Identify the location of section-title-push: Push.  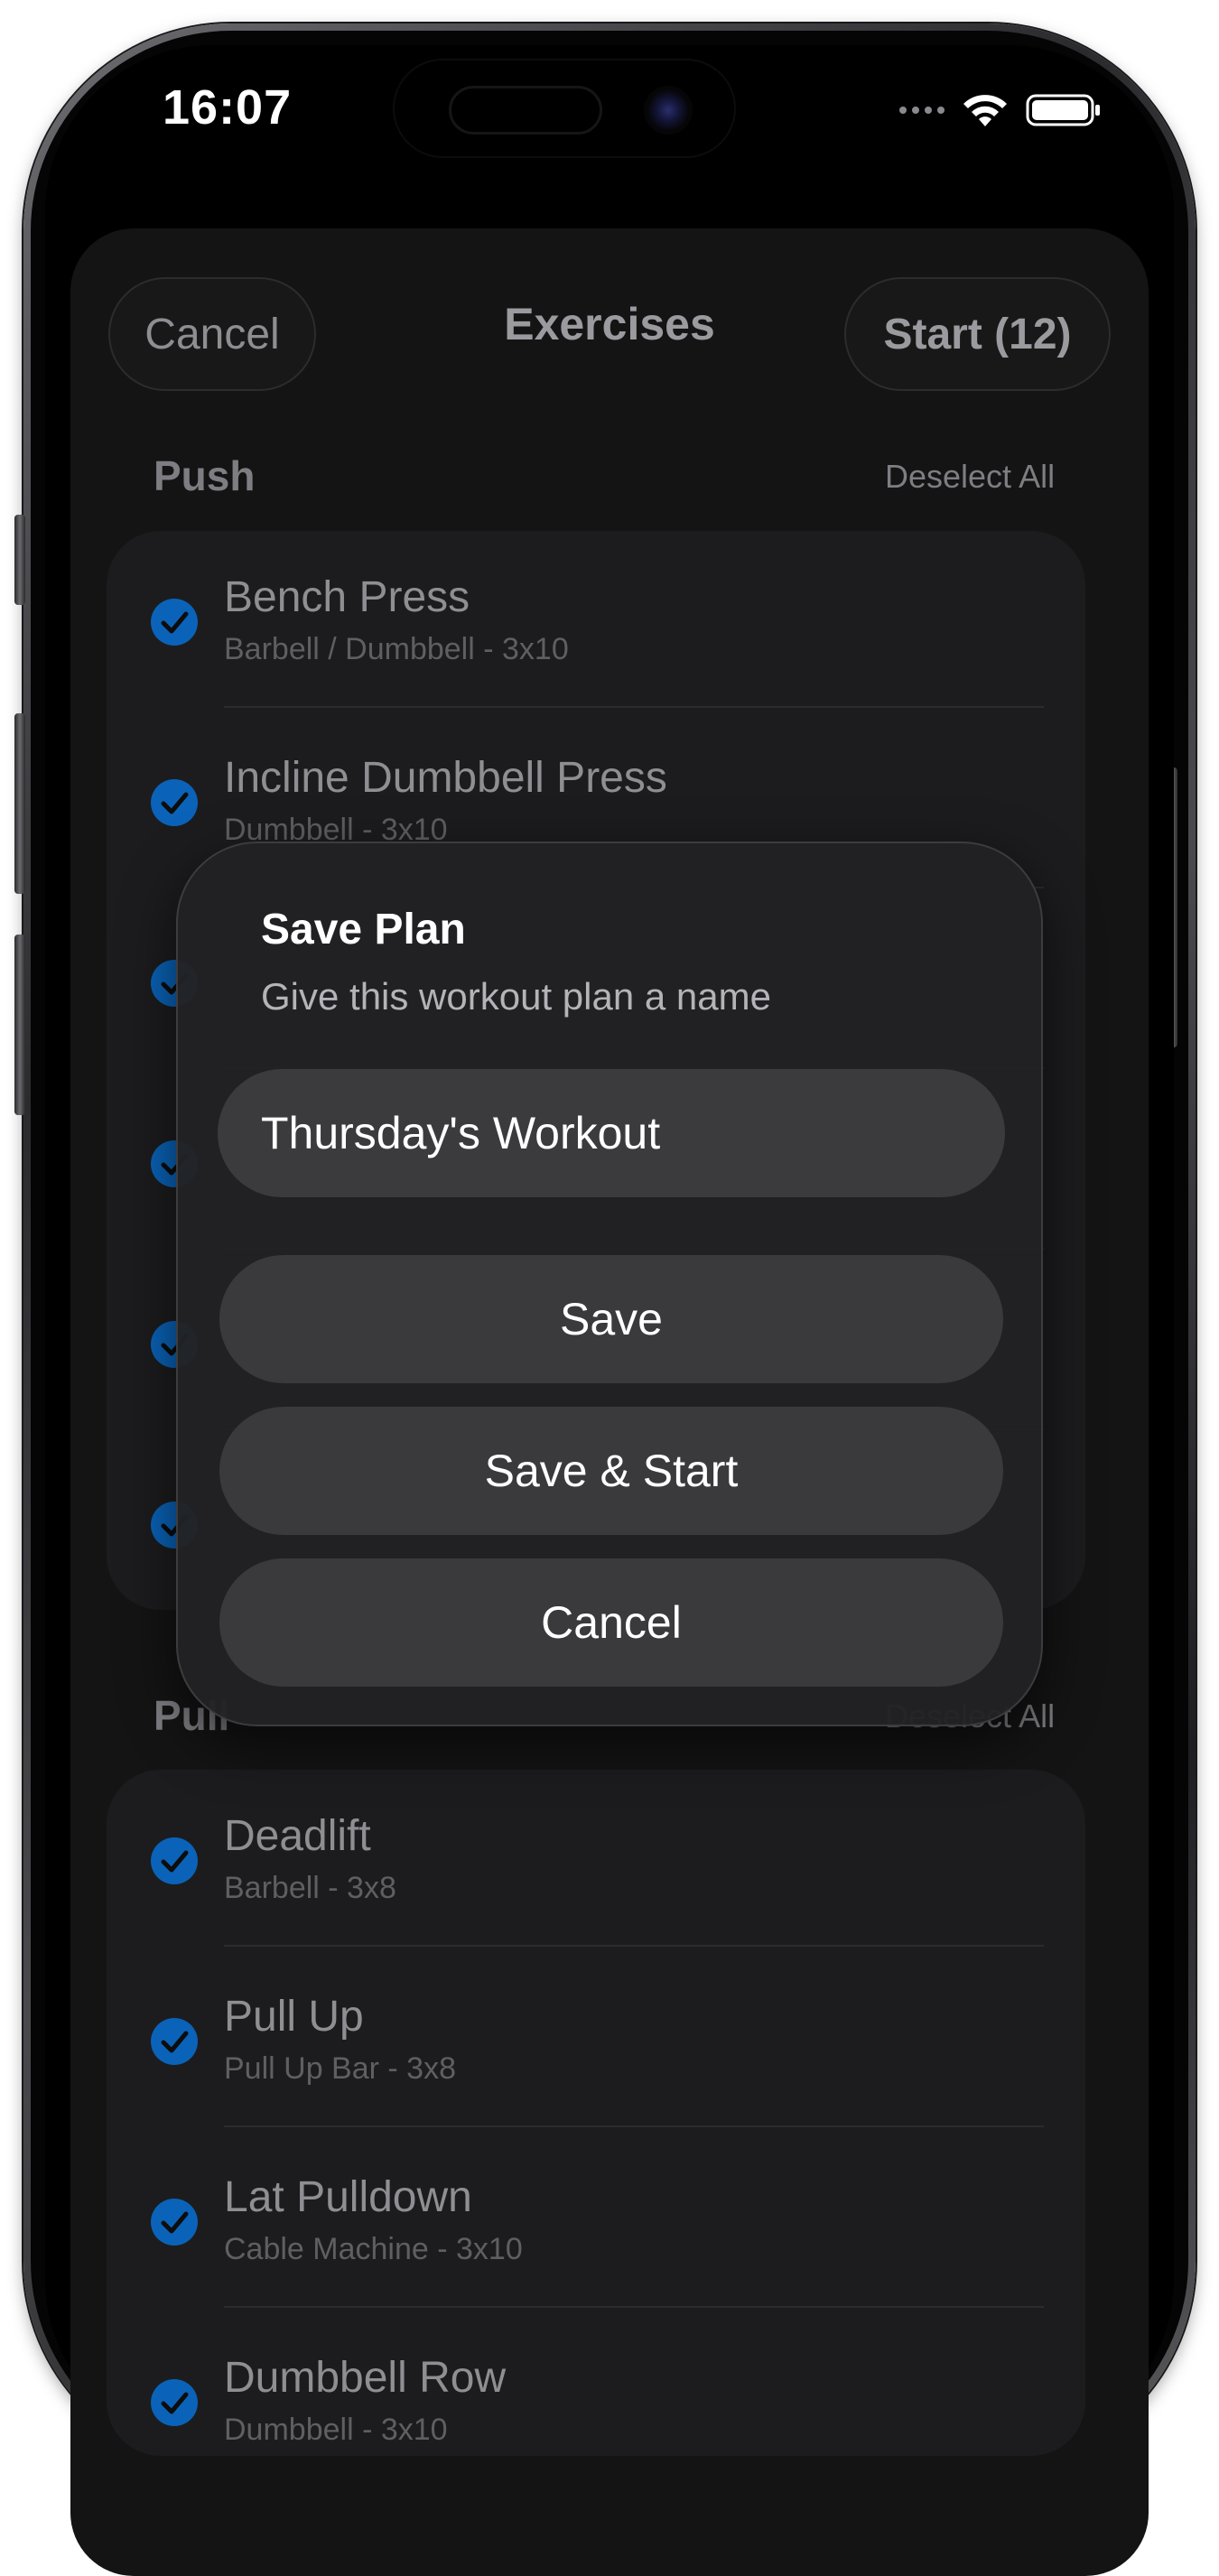
(205, 475).